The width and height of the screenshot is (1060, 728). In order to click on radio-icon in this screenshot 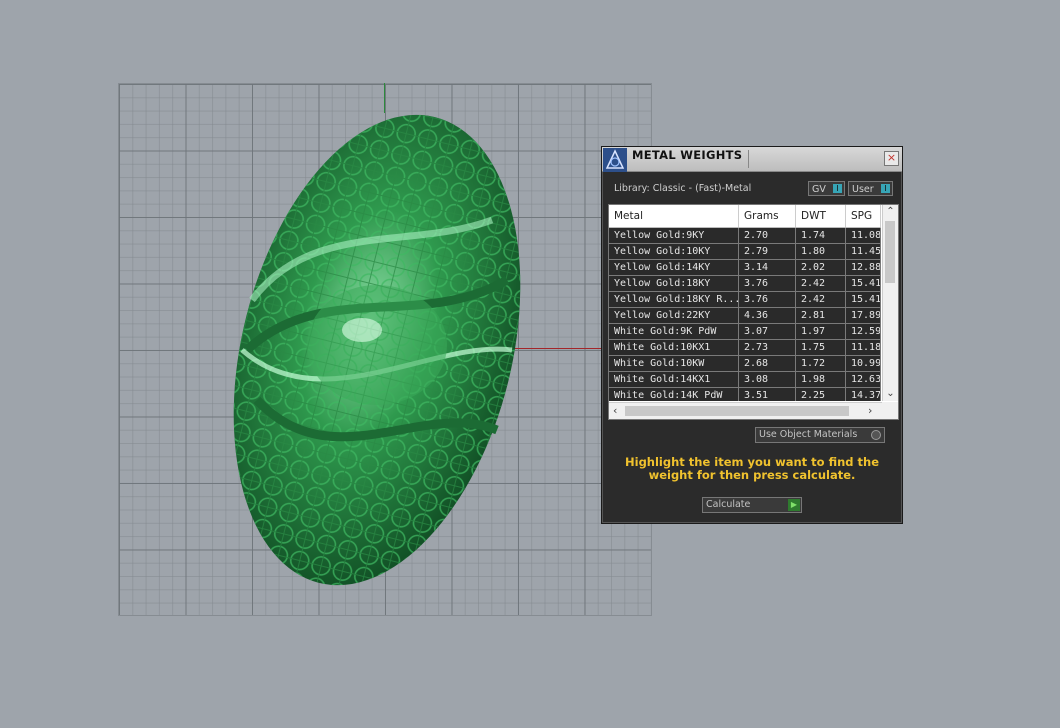, I will do `click(876, 435)`.